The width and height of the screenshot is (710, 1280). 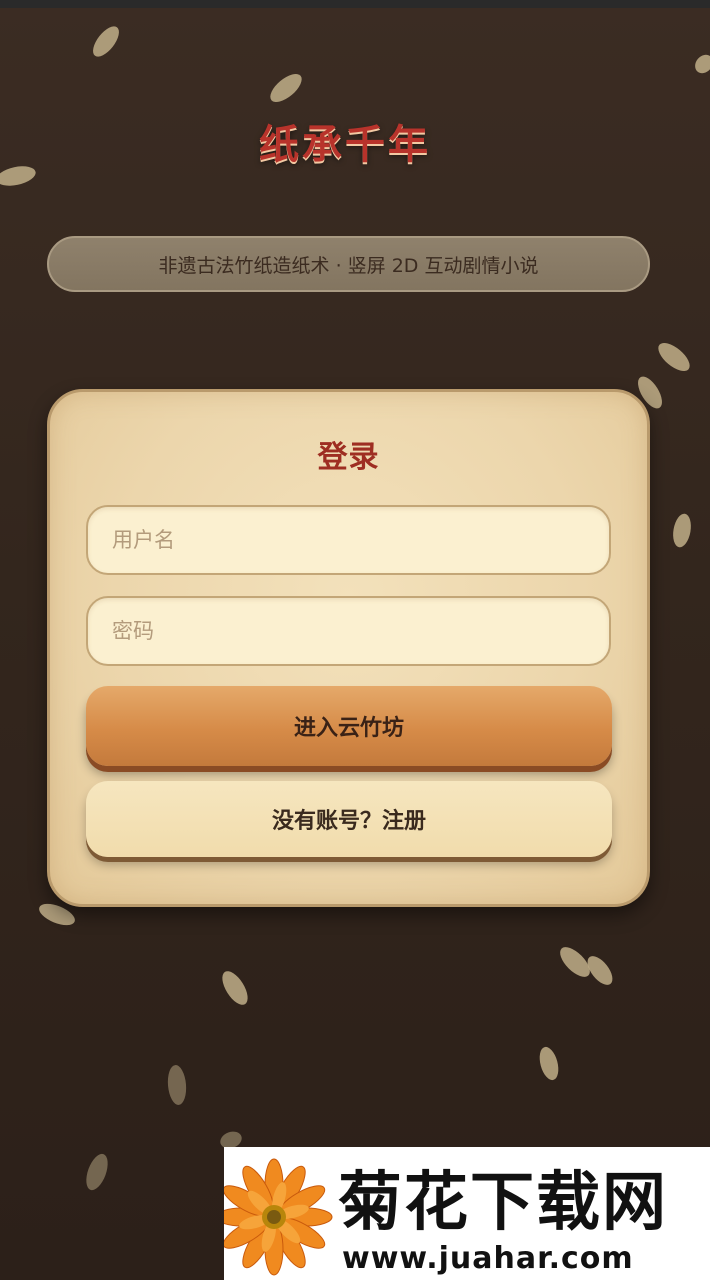 What do you see at coordinates (348, 540) in the screenshot?
I see `username-input` at bounding box center [348, 540].